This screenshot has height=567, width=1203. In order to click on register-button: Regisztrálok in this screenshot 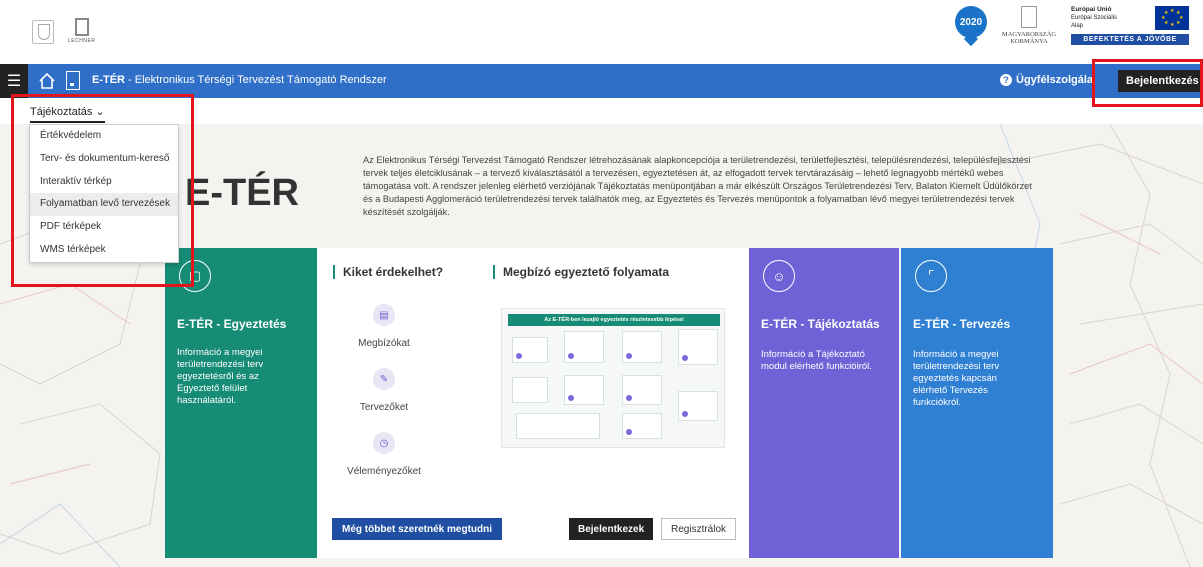, I will do `click(699, 529)`.